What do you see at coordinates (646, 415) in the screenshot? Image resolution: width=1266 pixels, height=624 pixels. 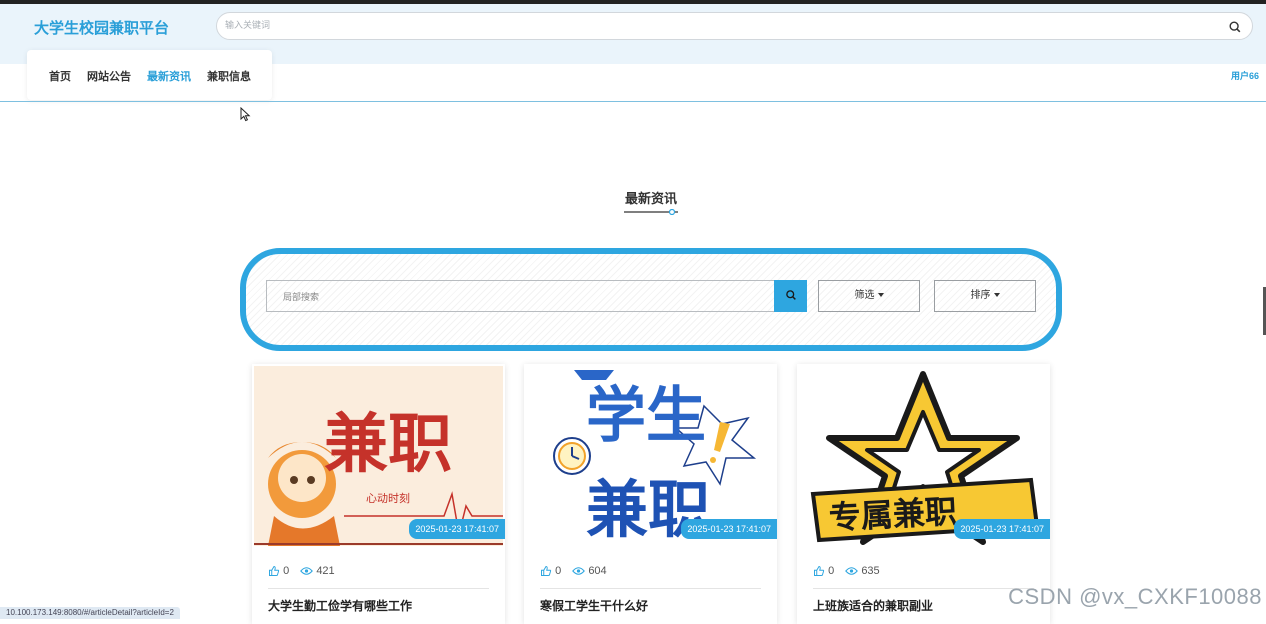 I see `image-title-text: 学生` at bounding box center [646, 415].